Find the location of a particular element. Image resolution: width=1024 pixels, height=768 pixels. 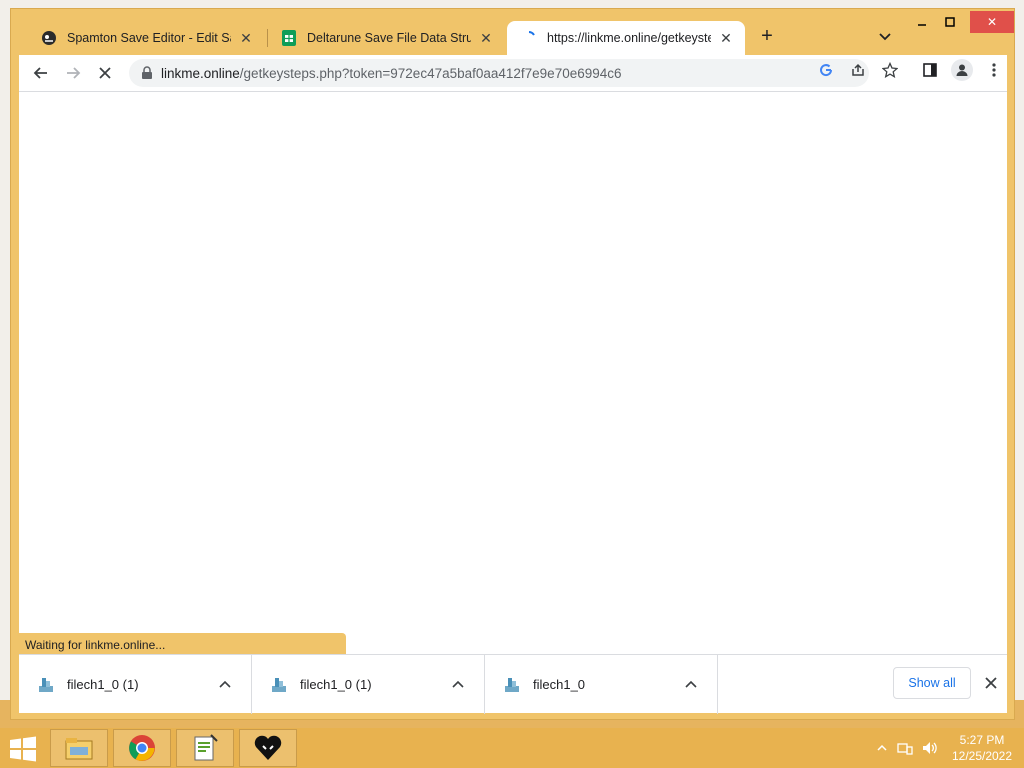

profile-avatar-icon is located at coordinates (962, 70).